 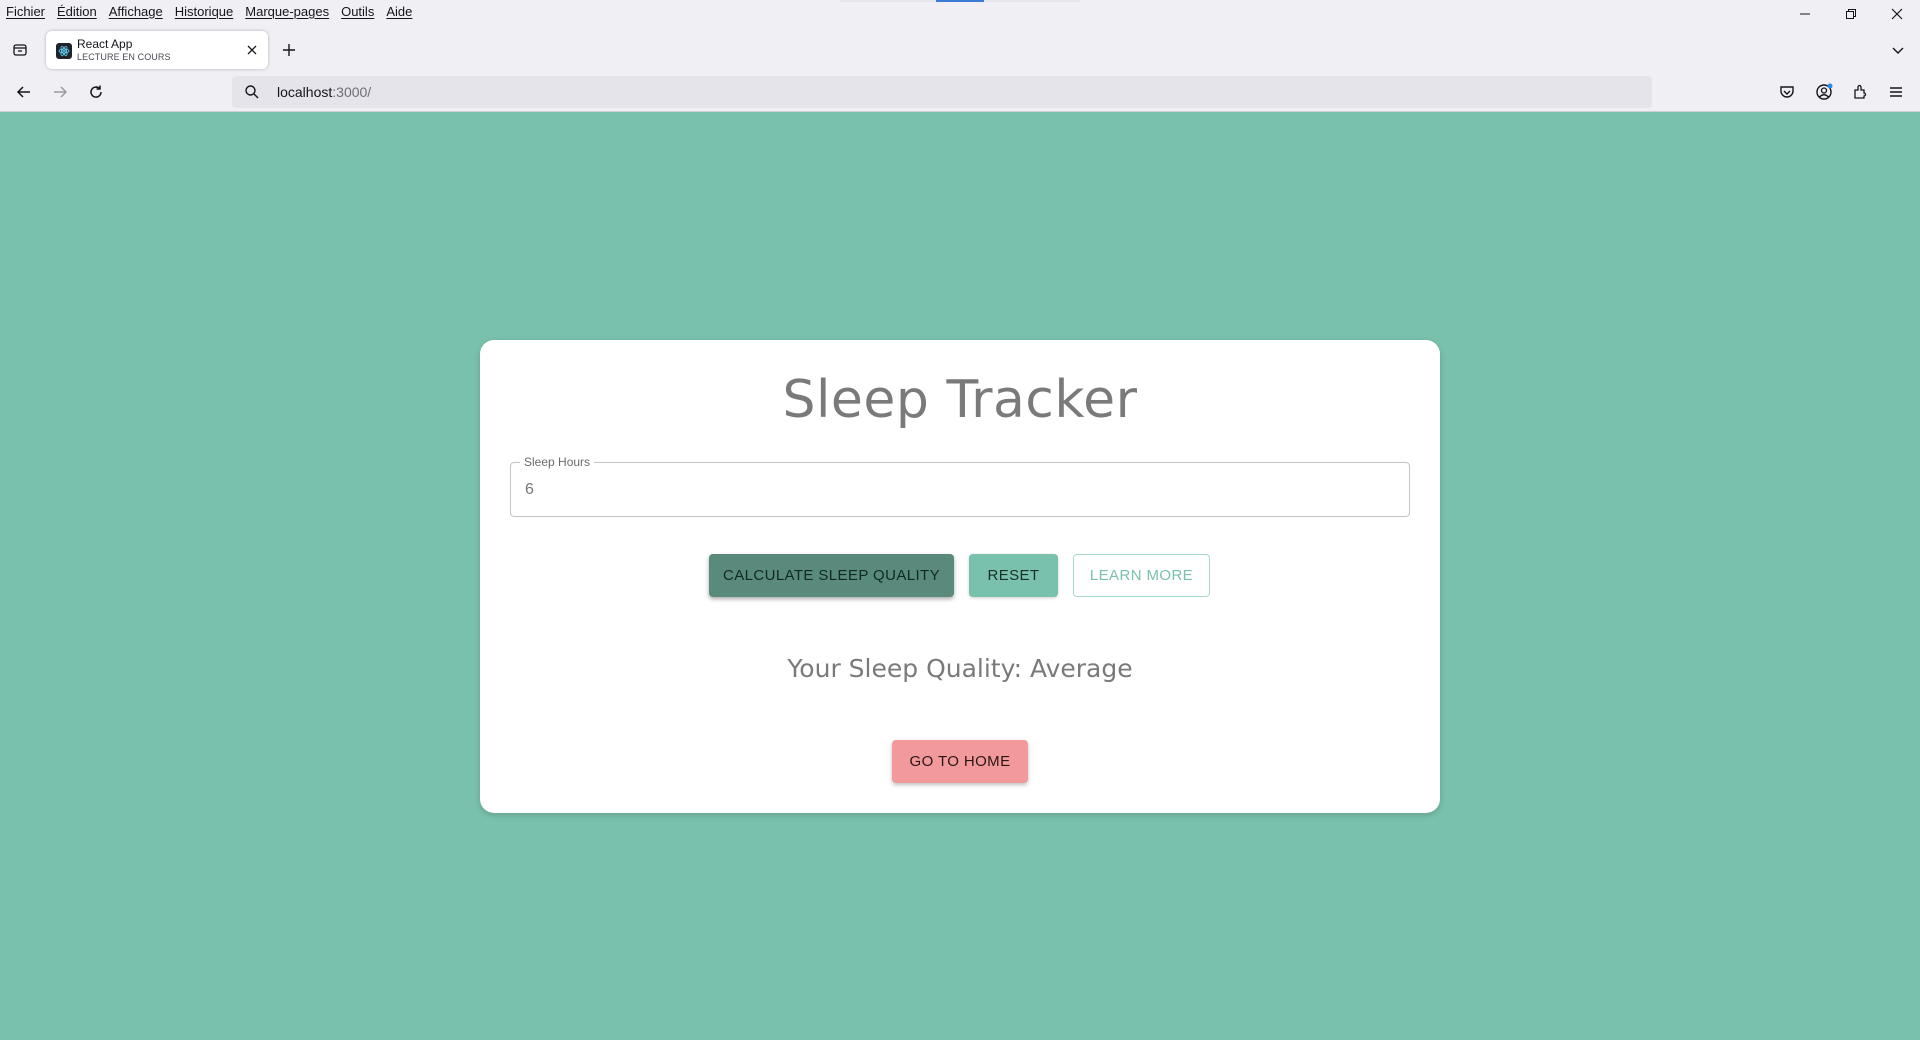 I want to click on close-tab-icon, so click(x=252, y=50).